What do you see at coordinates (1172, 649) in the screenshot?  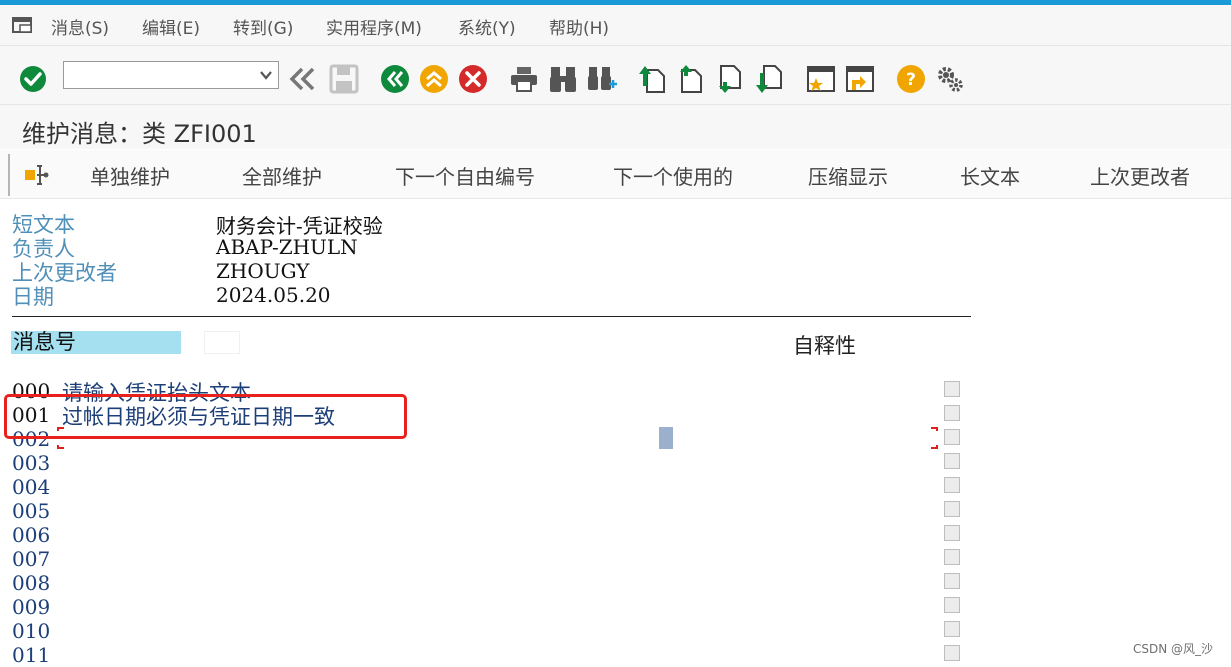 I see `watermark: CSDN @风_沙` at bounding box center [1172, 649].